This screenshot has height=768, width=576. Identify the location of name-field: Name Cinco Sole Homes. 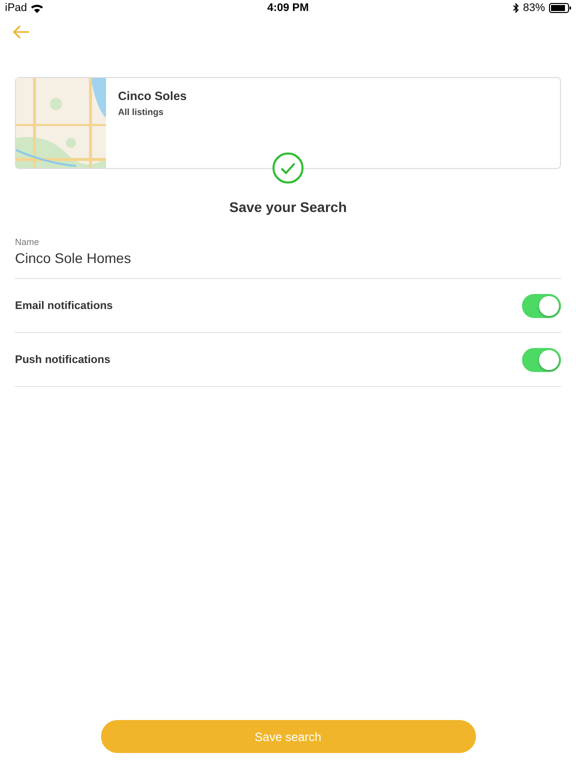
(288, 258).